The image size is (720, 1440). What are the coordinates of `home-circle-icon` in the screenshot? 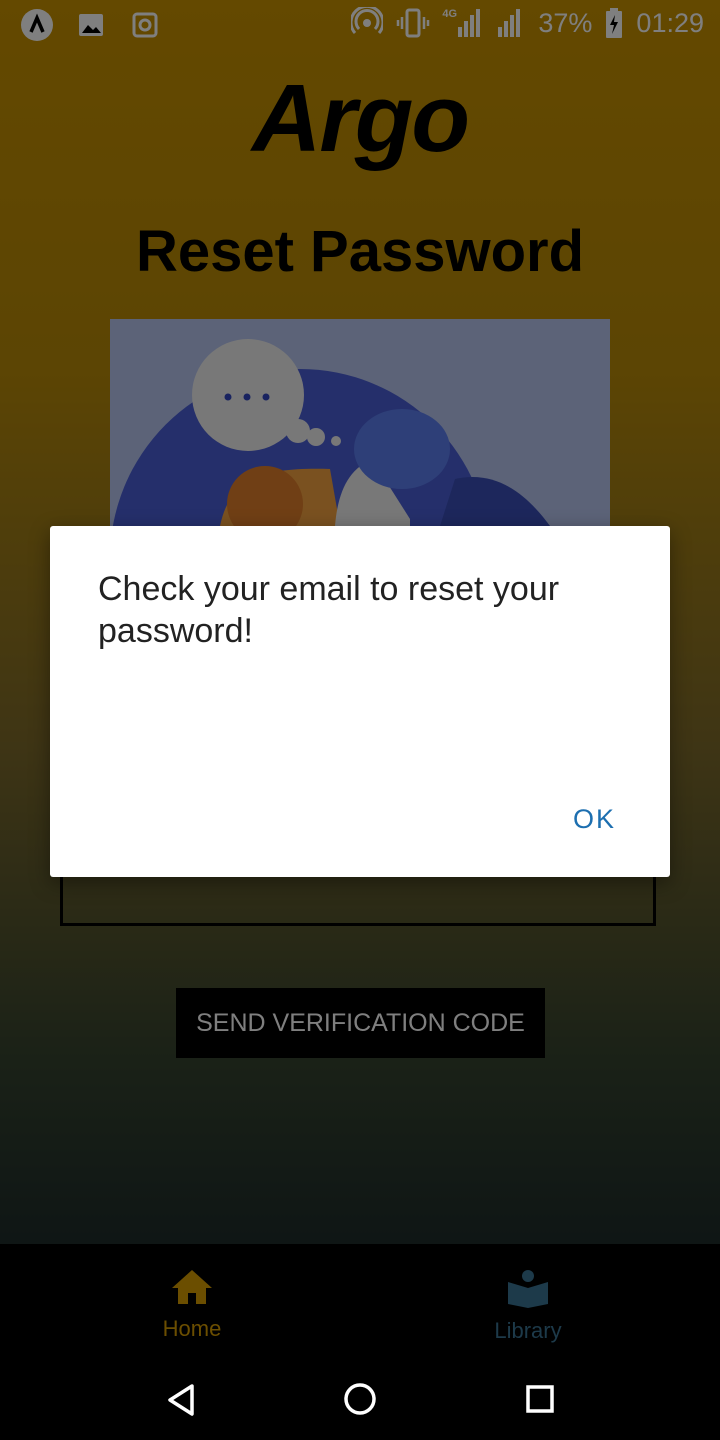 It's located at (360, 1401).